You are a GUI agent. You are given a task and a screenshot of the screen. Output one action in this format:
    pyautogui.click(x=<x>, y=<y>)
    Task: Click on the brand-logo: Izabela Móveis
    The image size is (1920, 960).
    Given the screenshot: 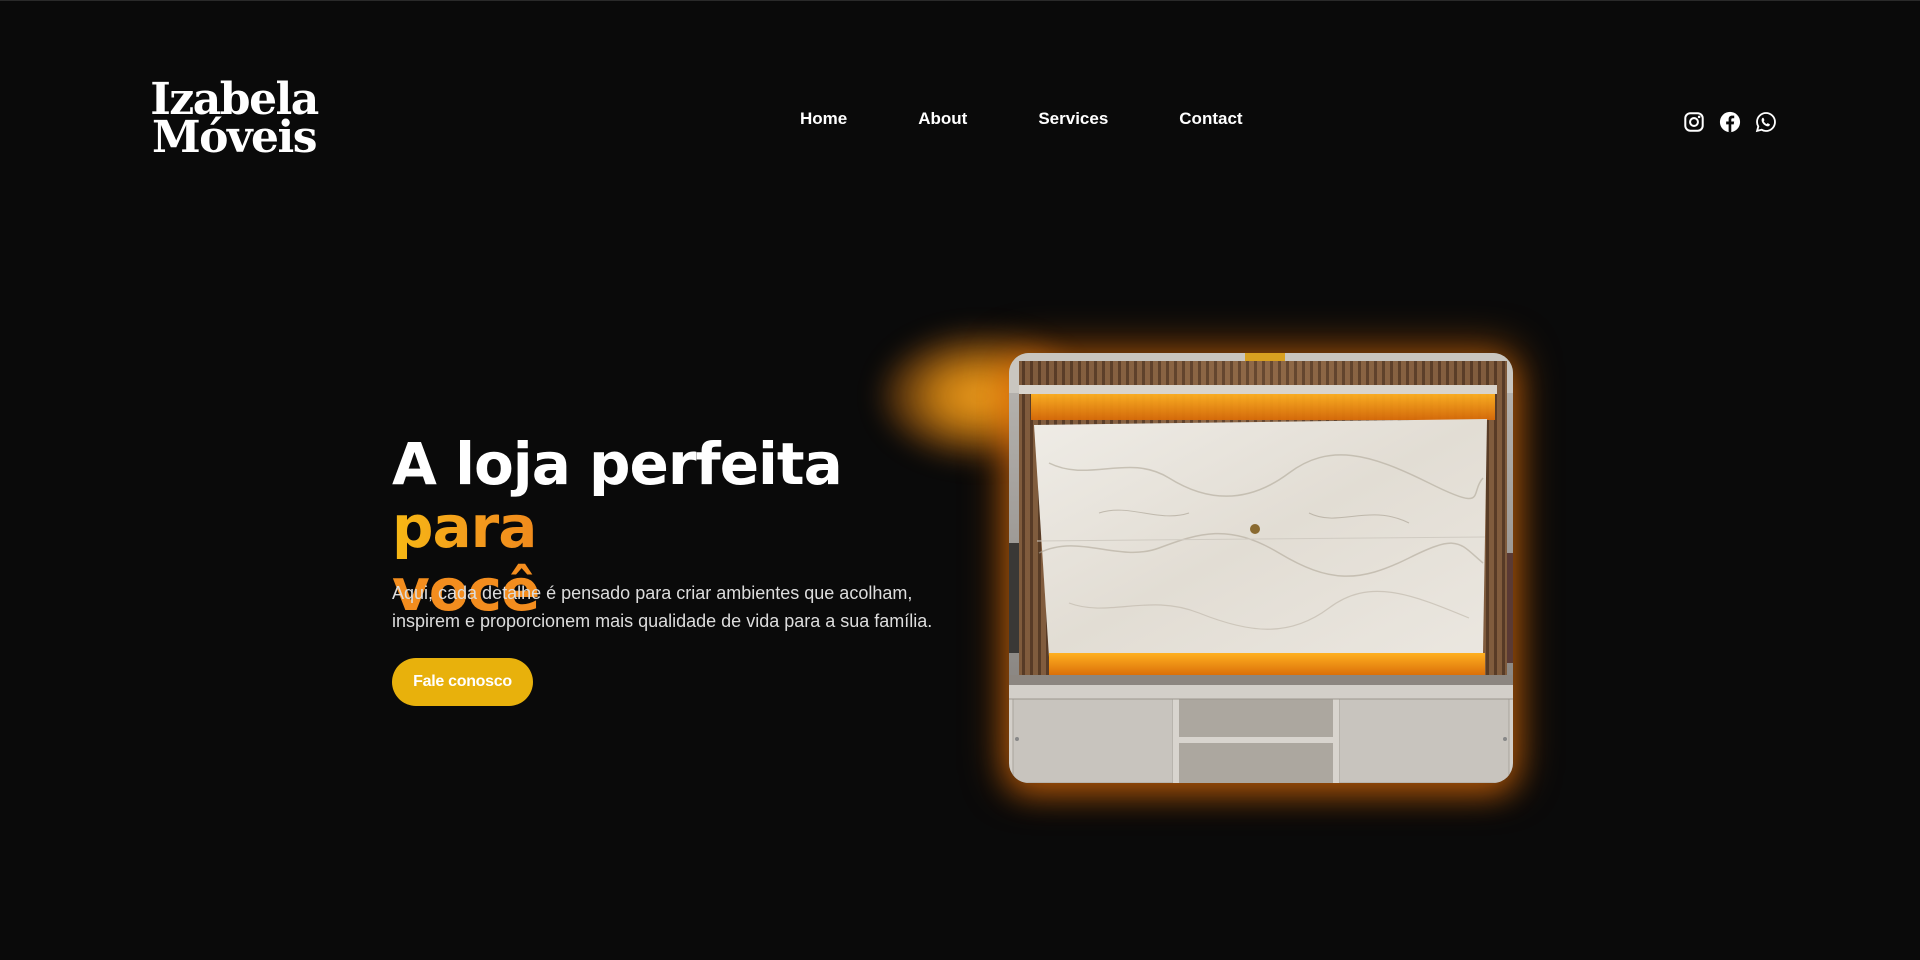 What is the action you would take?
    pyautogui.click(x=234, y=120)
    